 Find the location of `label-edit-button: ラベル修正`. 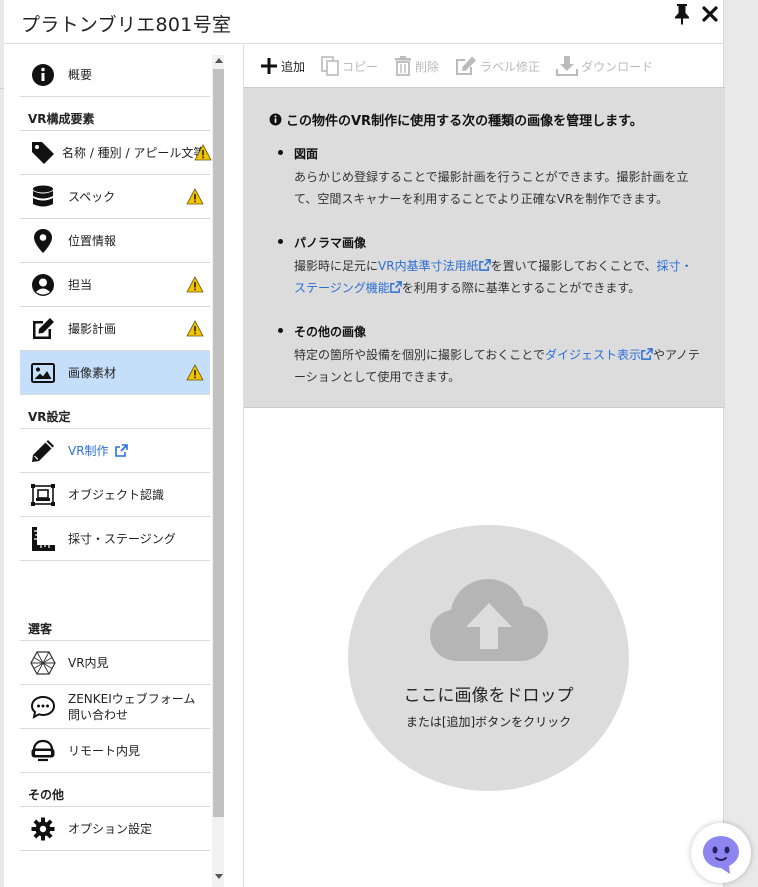

label-edit-button: ラベル修正 is located at coordinates (497, 66).